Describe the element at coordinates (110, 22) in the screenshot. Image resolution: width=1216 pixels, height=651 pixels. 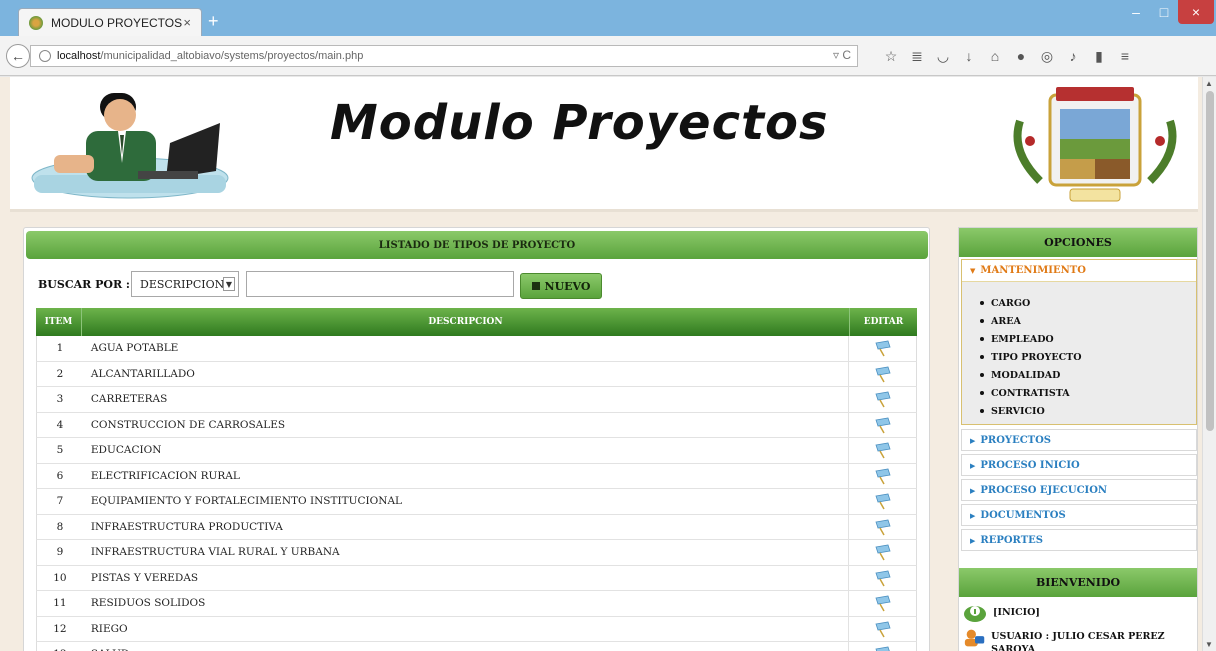
I see `browser-tab: MODULO PROYECTOS ×` at that location.